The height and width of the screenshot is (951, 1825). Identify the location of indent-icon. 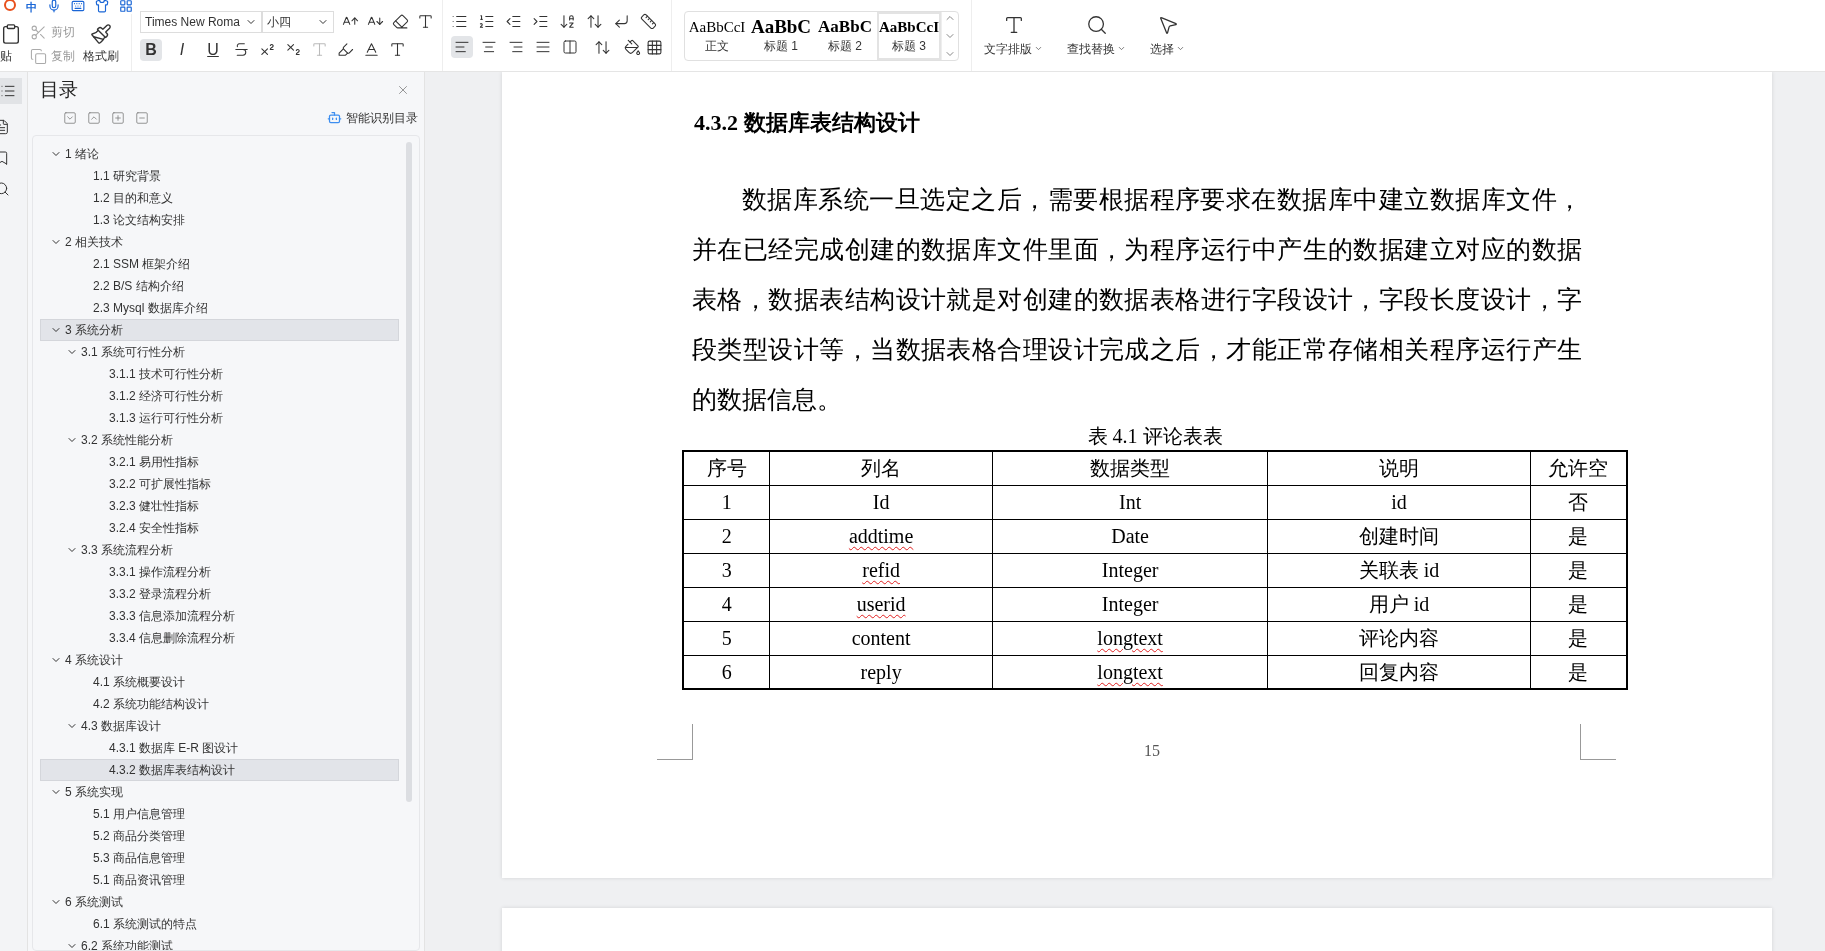
(540, 21).